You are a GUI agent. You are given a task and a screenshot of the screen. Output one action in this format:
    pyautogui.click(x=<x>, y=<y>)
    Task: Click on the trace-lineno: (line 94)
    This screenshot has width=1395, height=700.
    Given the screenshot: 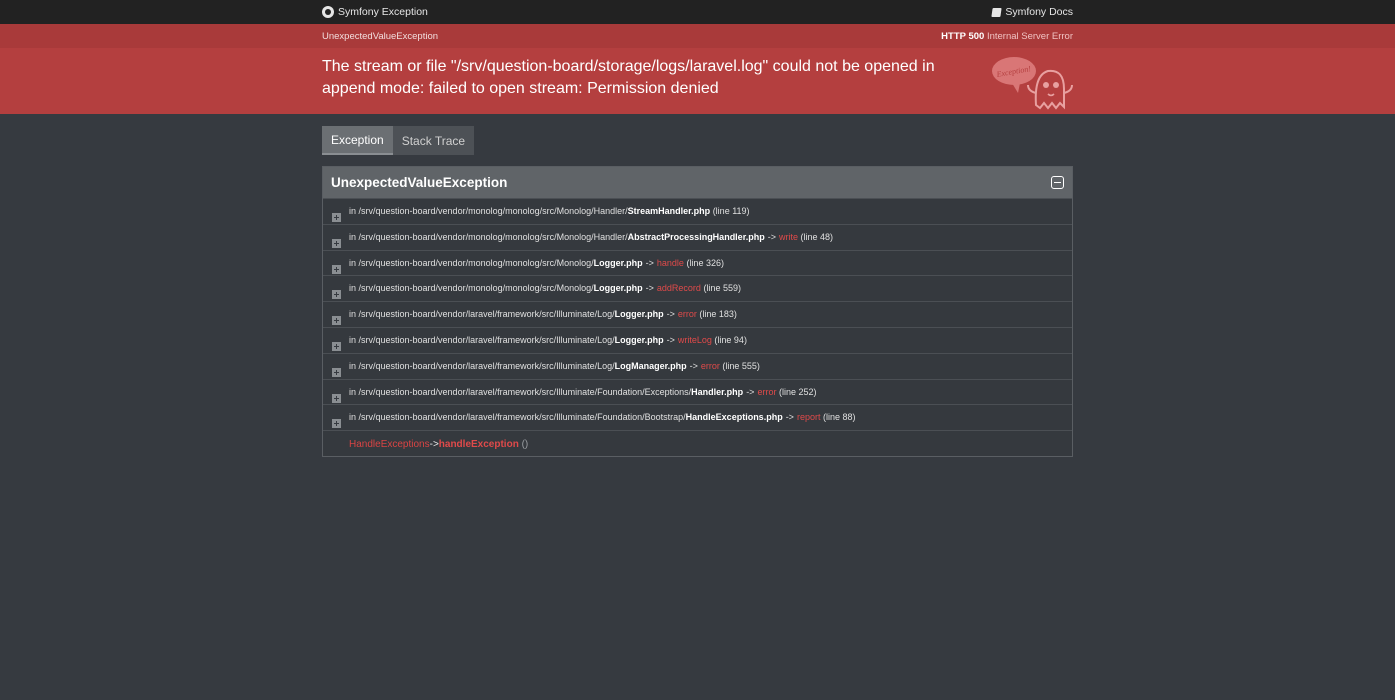 What is the action you would take?
    pyautogui.click(x=729, y=339)
    